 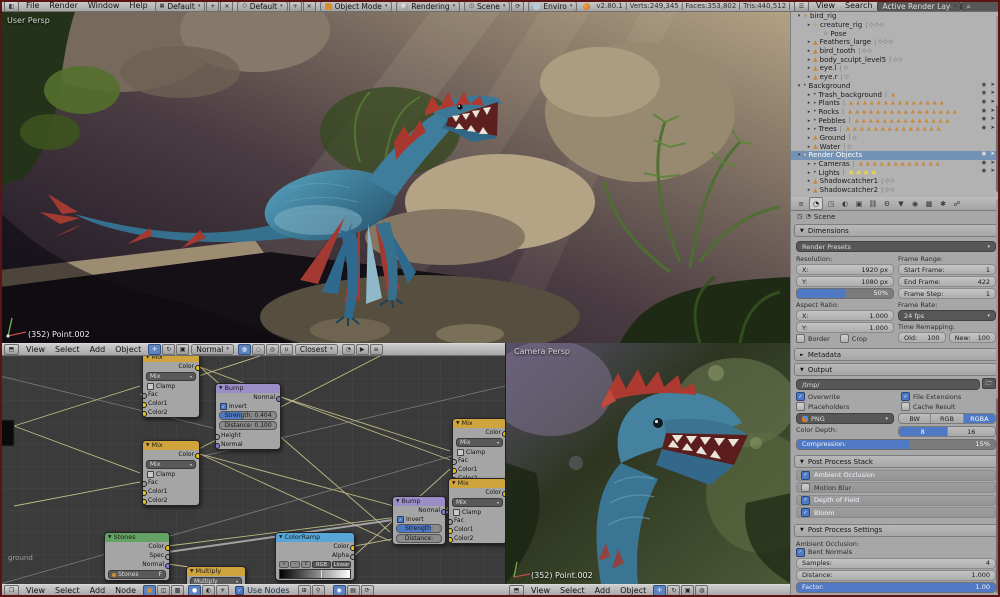 I want to click on node-stones: ▼ Stones Color Spec Normal Stones F, so click(x=137, y=556).